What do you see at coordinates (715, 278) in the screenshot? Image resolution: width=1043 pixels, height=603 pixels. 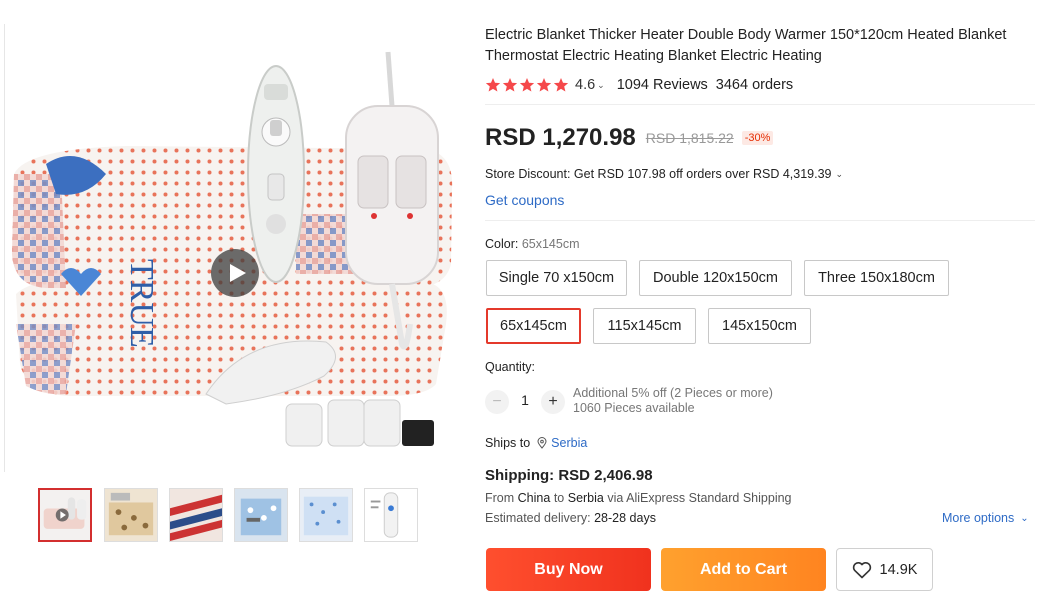 I see `option-double-120x150: Double 120x150cm` at bounding box center [715, 278].